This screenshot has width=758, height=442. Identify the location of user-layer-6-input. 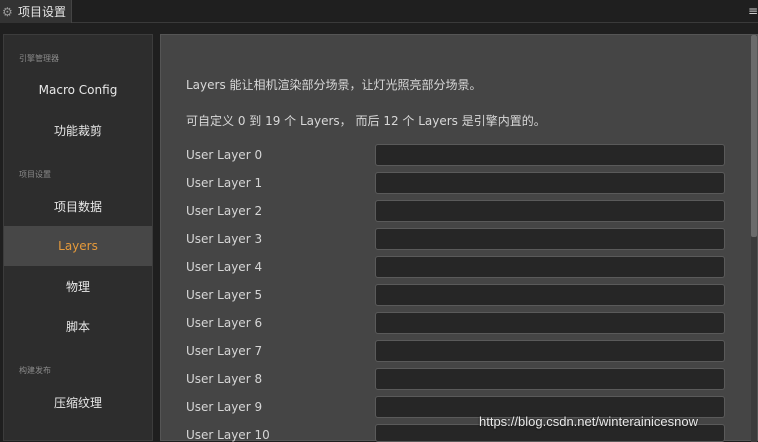
(550, 323).